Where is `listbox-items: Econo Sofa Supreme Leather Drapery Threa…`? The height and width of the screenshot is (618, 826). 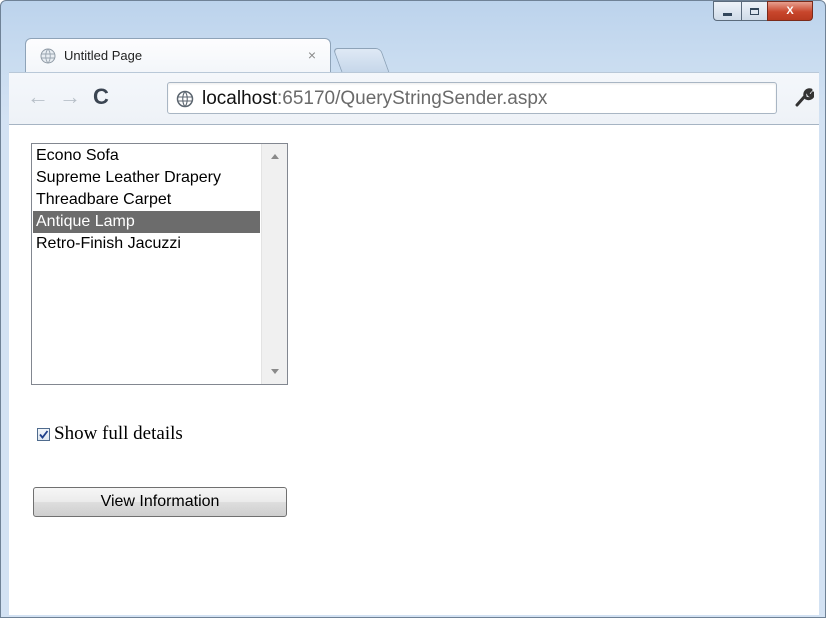 listbox-items: Econo Sofa Supreme Leather Drapery Threa… is located at coordinates (146, 200).